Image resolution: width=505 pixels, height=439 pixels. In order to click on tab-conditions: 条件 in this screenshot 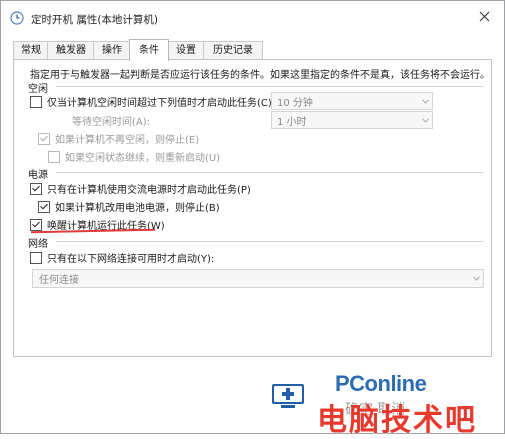, I will do `click(149, 50)`.